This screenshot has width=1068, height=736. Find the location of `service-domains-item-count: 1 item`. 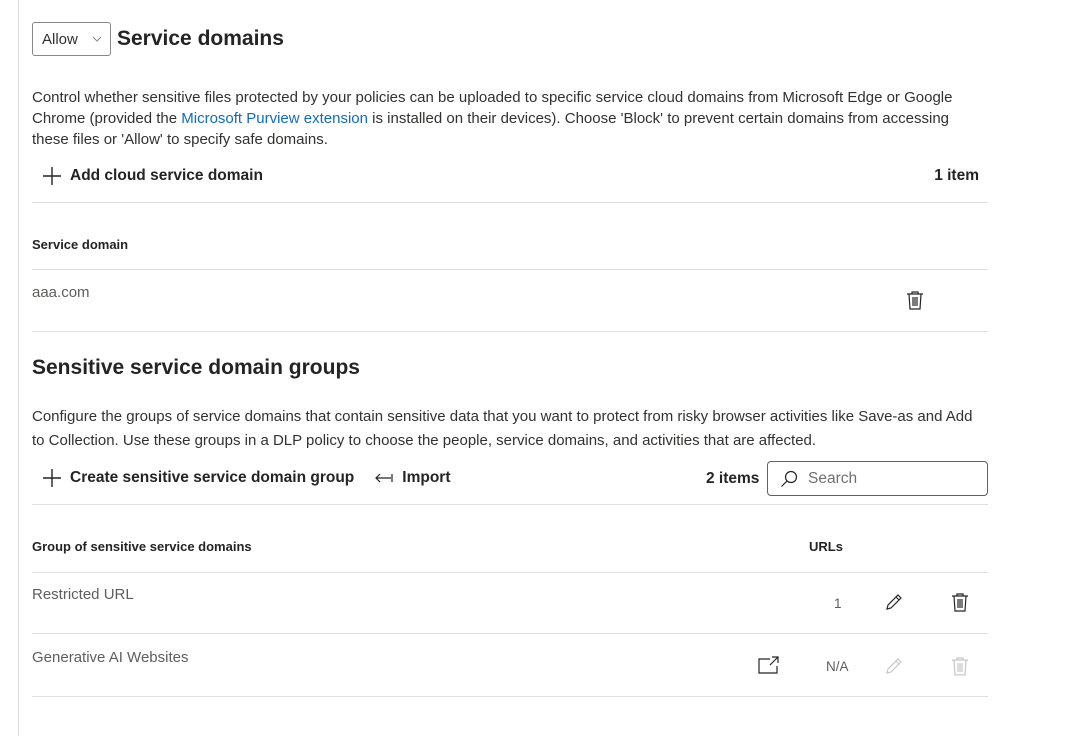

service-domains-item-count: 1 item is located at coordinates (956, 175).